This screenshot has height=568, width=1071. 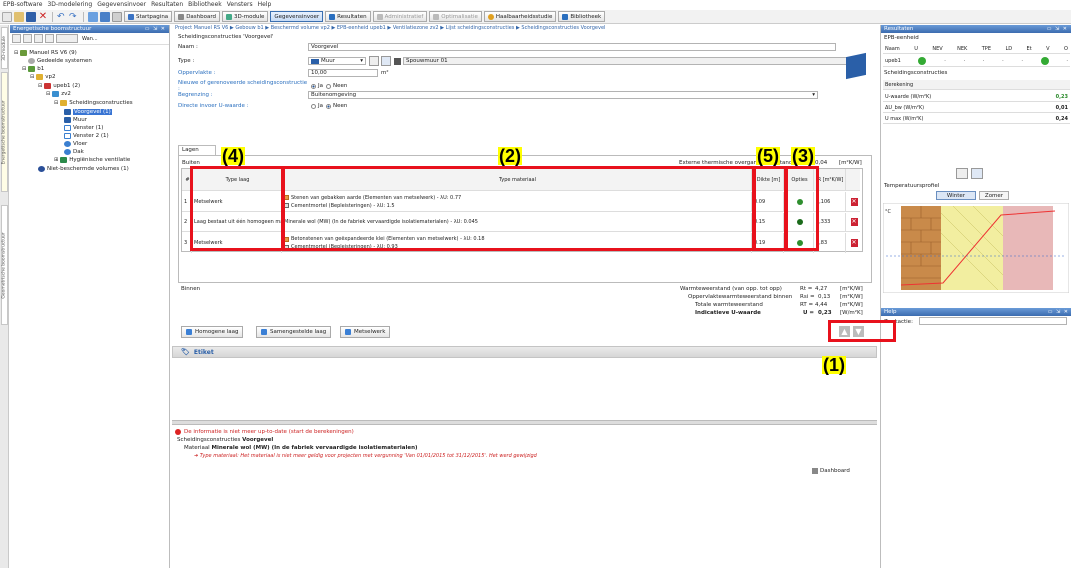 I want to click on results-header-row: Naam U NEV NEK TPE LD Et V O, so click(x=976, y=49).